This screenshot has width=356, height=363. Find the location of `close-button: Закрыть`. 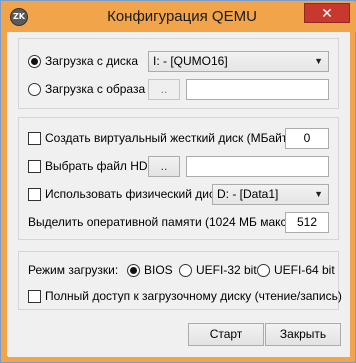

close-button: Закрыть is located at coordinates (303, 334).